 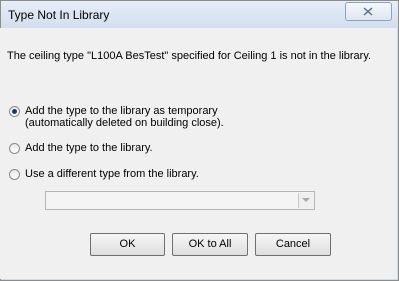 I want to click on dialog-title: Type Not In Library, so click(x=59, y=15).